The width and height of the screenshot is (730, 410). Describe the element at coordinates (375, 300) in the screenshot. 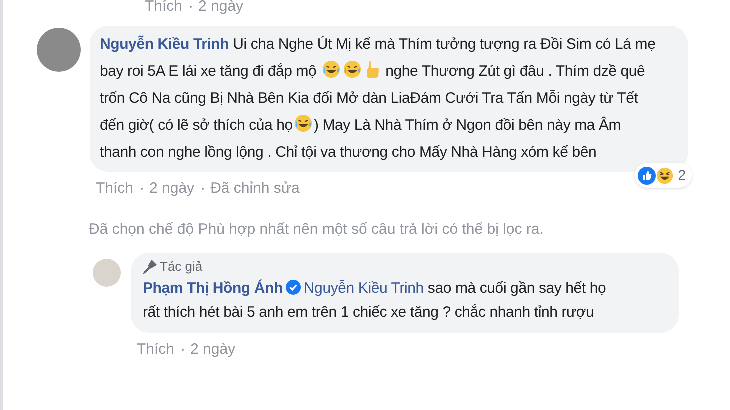

I see `reply-text: Phạm Thị Hồng Ánh Nguyễn Kiều Trinh sao mà cuối gần say hết họ rất thích hét bài 5 anh em trên 1 chiếc xe tăng ? chắc nhanh tỉnh rượu` at that location.